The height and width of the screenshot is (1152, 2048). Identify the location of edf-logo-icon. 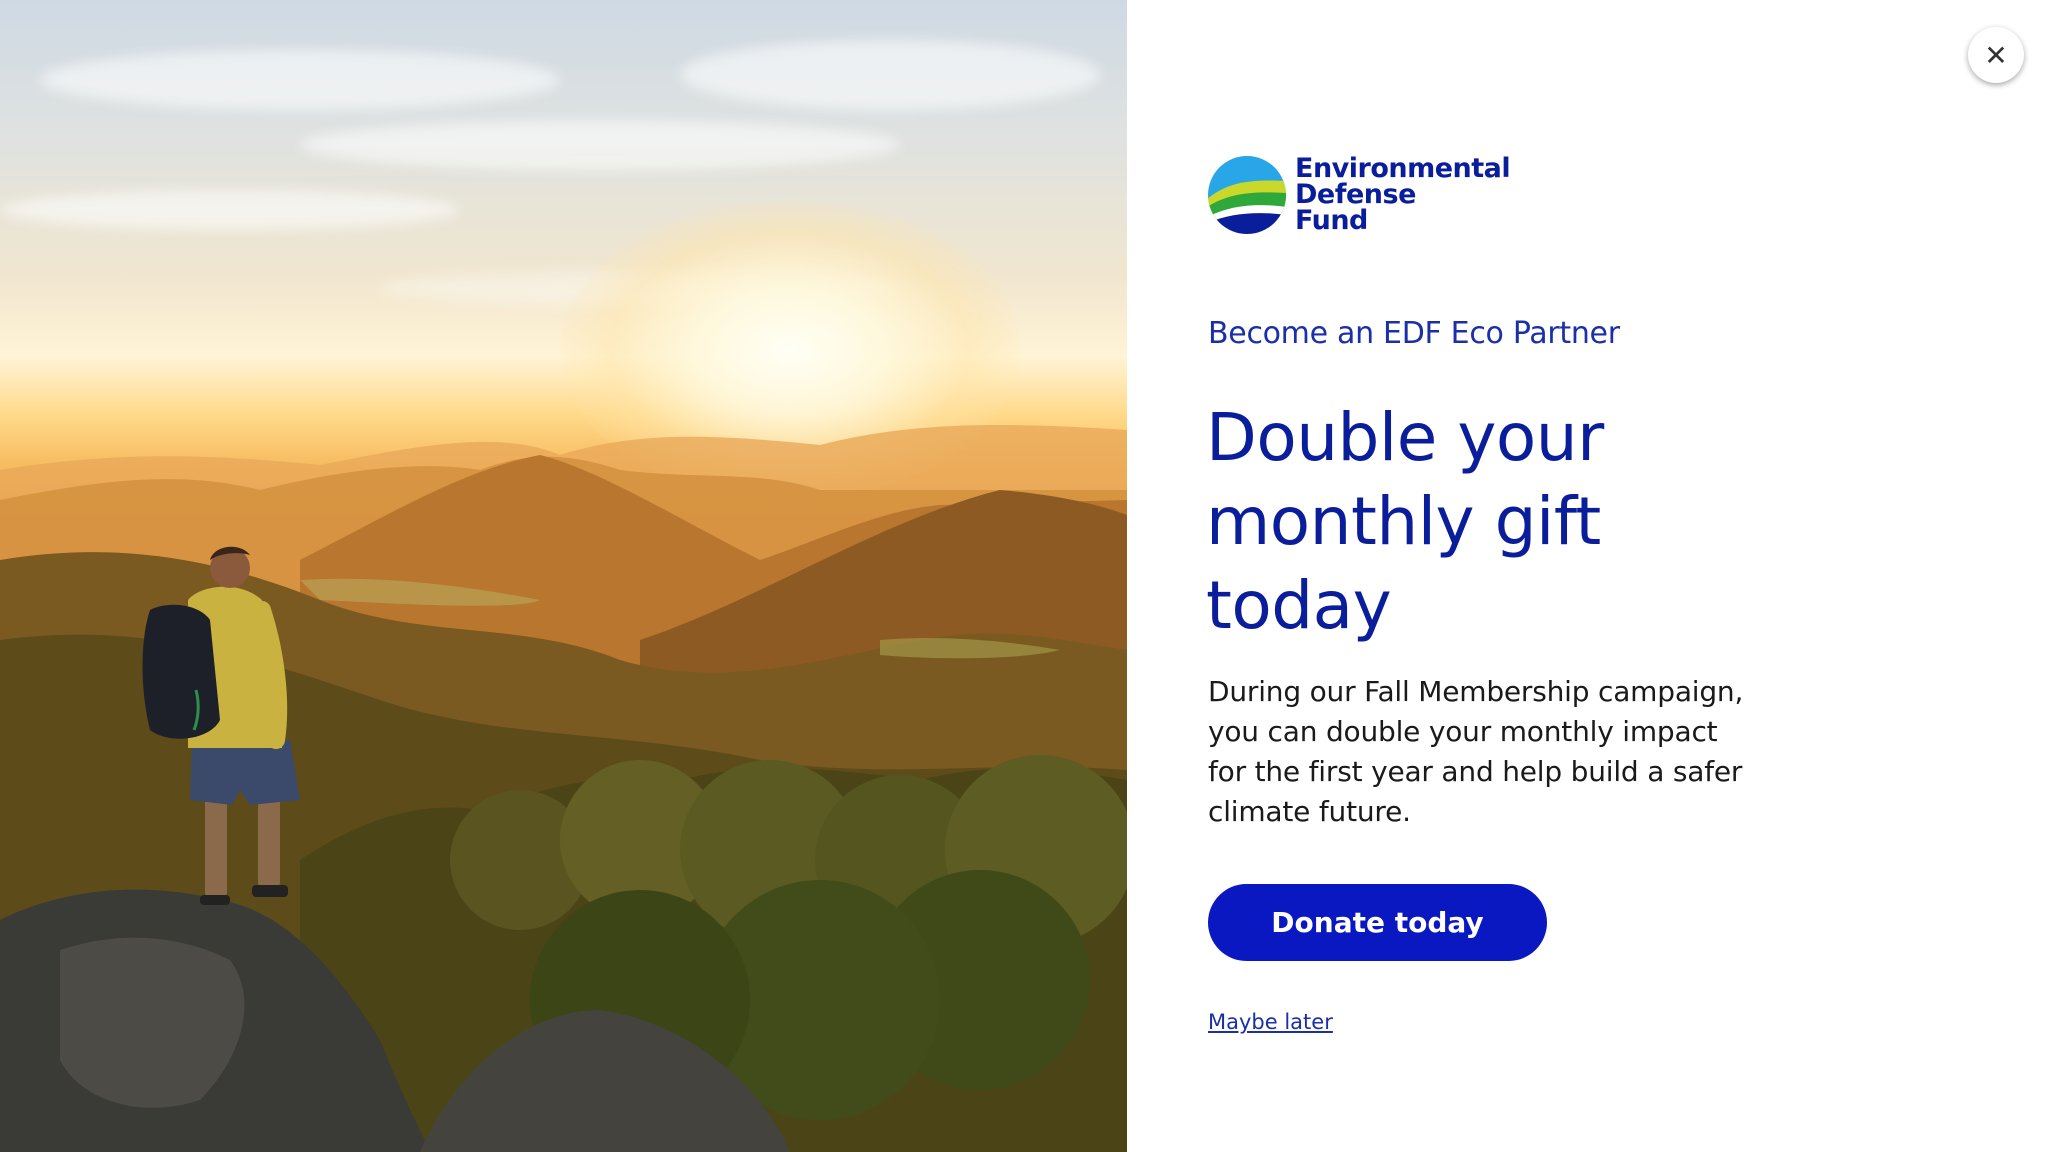
(1247, 195).